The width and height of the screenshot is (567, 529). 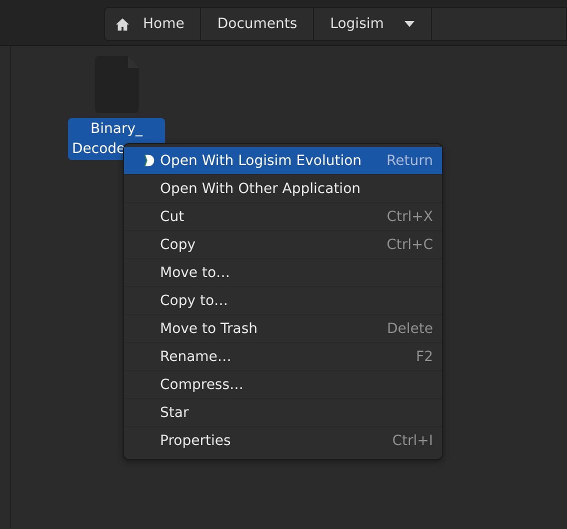 What do you see at coordinates (283, 356) in the screenshot?
I see `menu-item: Rename… F2` at bounding box center [283, 356].